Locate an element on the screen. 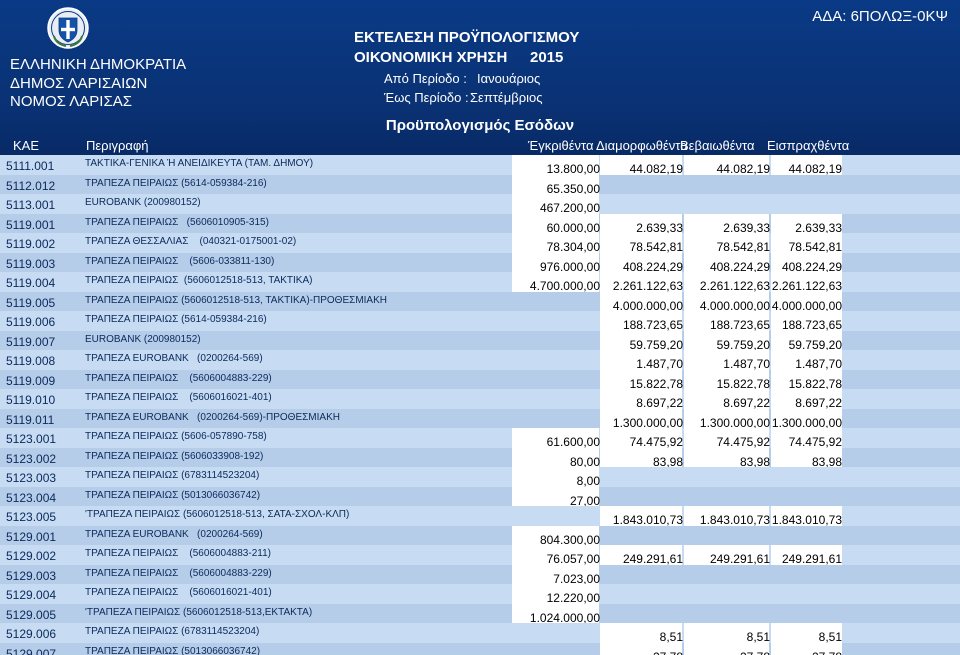 Image resolution: width=960 pixels, height=655 pixels. table-row: 5113.001 EUROBANK (200980152) 467.200,00 is located at coordinates (480, 204).